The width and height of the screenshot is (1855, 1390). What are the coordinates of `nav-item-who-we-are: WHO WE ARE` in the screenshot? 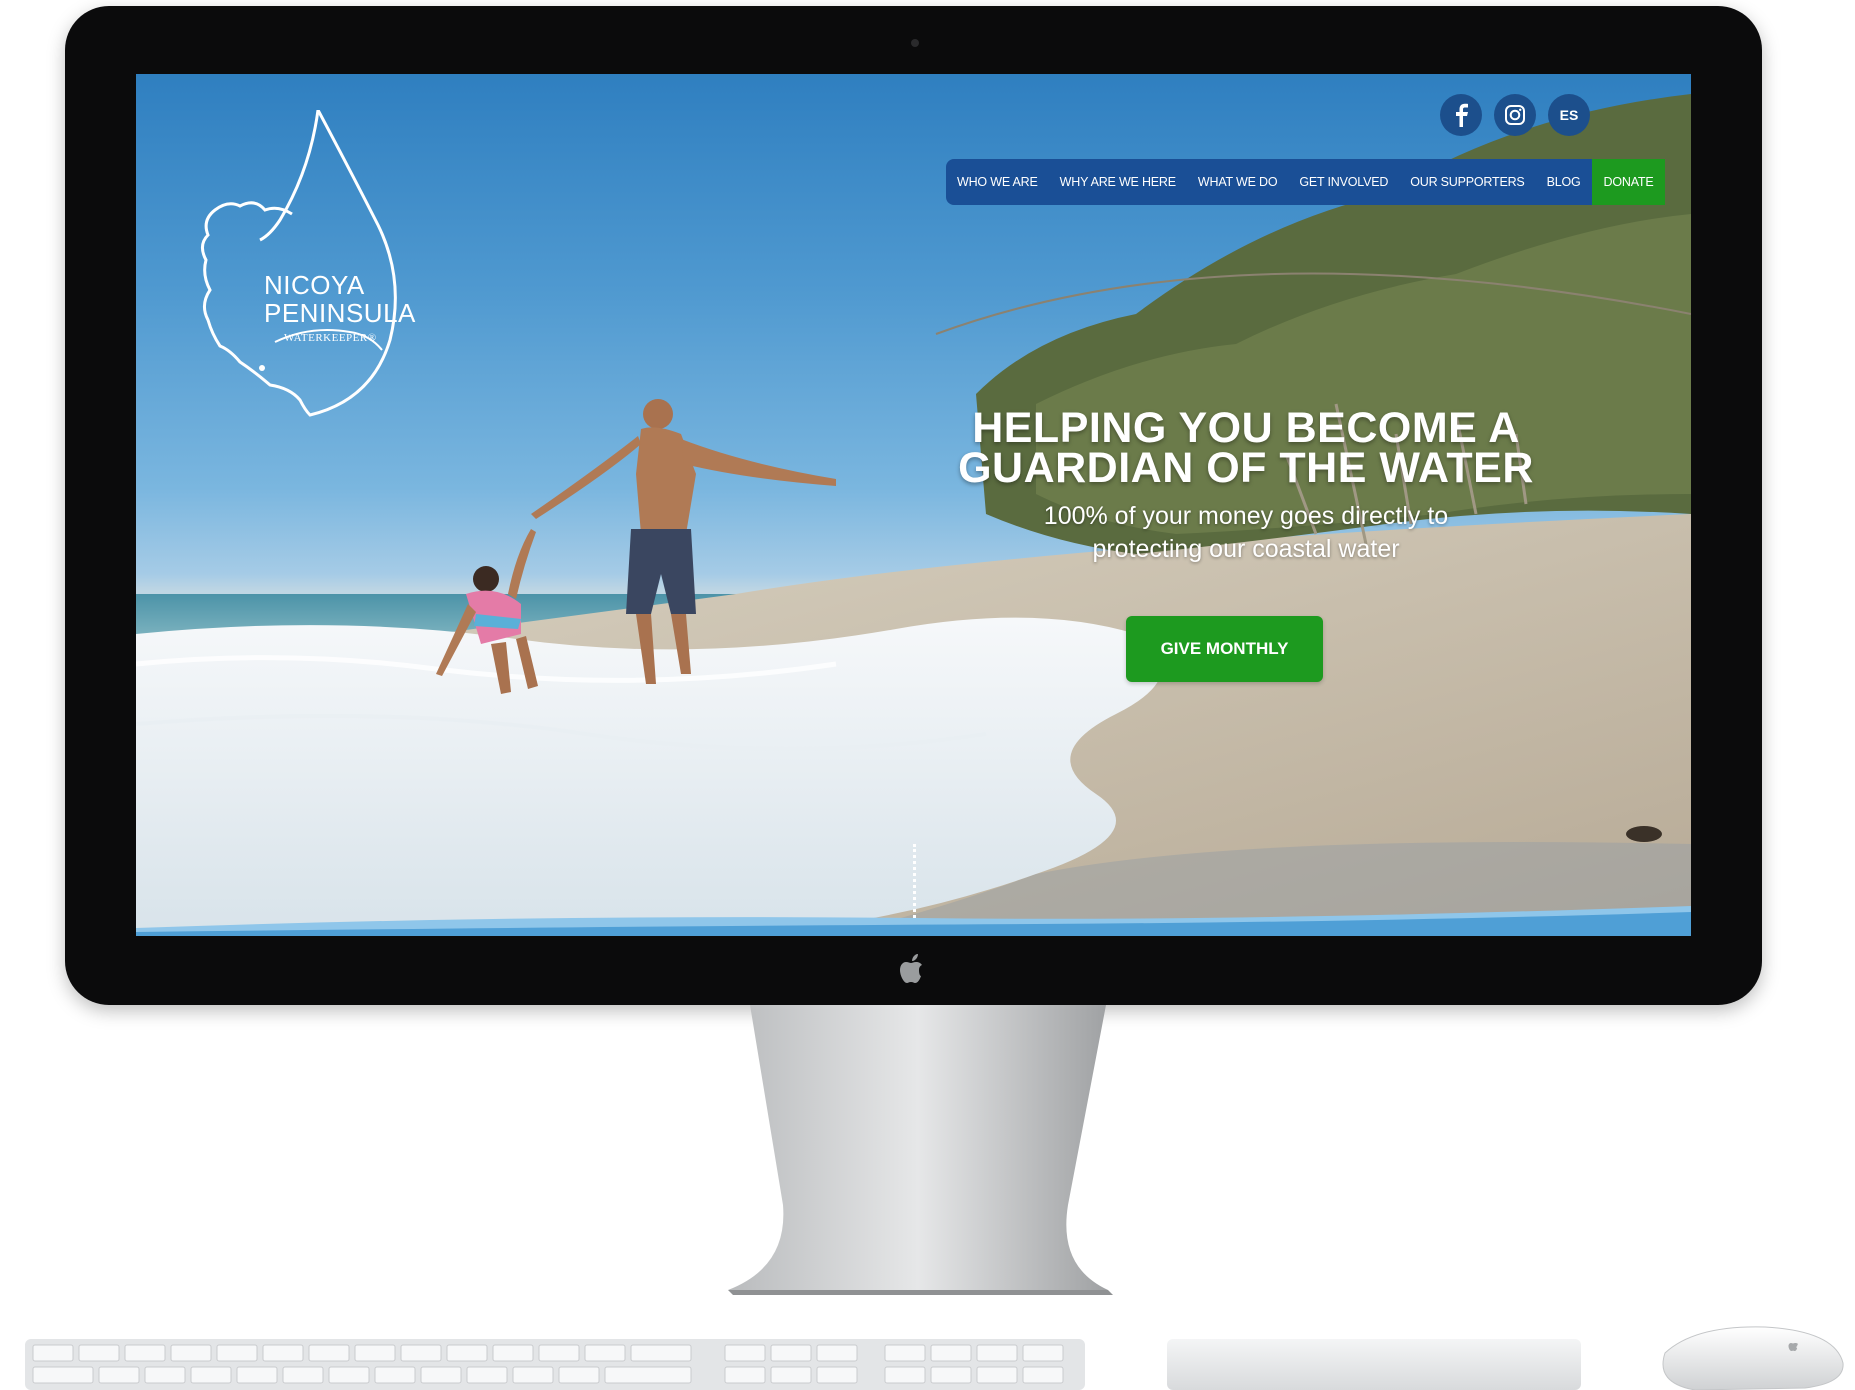 It's located at (997, 182).